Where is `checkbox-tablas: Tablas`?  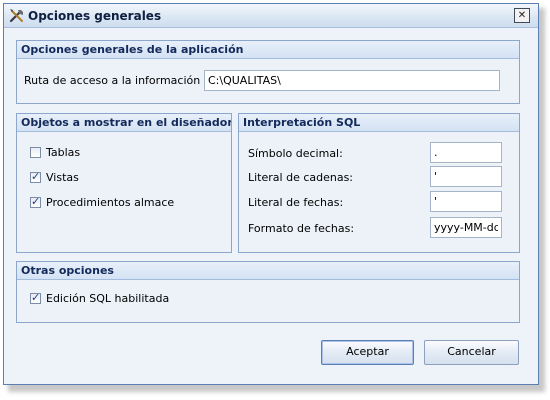
checkbox-tablas: Tablas is located at coordinates (130, 153).